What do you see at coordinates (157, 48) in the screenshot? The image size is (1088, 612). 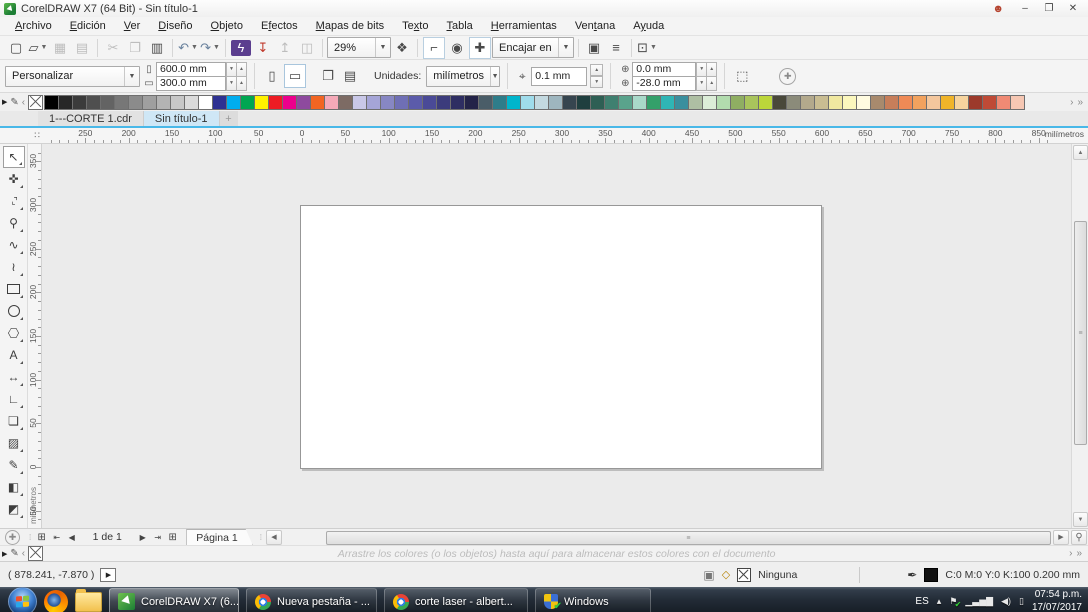 I see `paste-button: ▥` at bounding box center [157, 48].